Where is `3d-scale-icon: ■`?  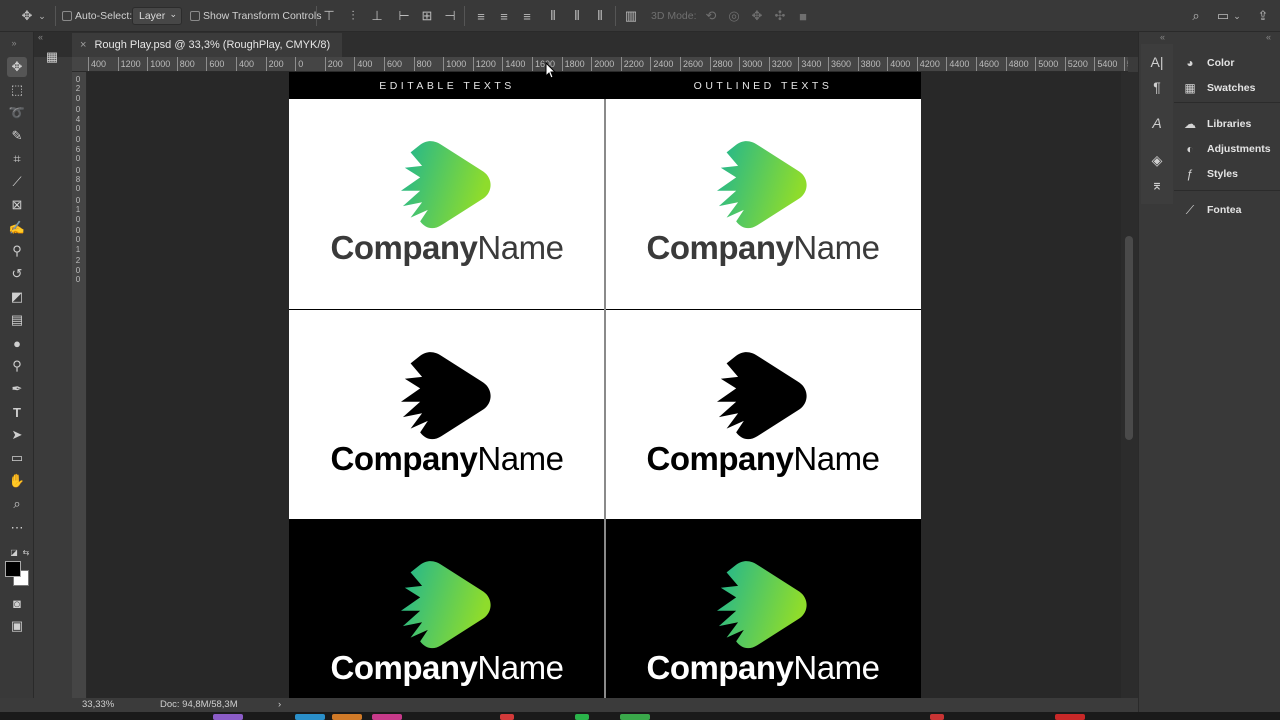
3d-scale-icon: ■ is located at coordinates (803, 16).